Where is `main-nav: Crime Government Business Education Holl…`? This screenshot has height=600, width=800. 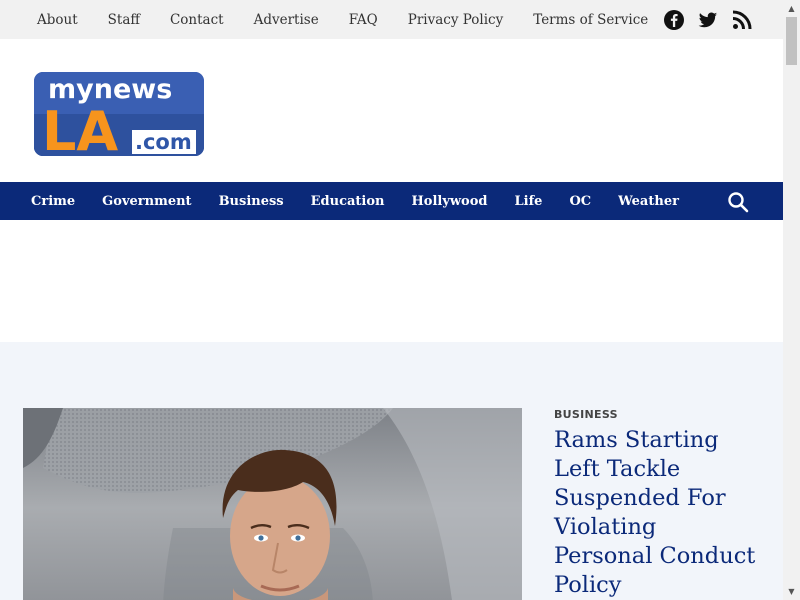 main-nav: Crime Government Business Education Holl… is located at coordinates (368, 201).